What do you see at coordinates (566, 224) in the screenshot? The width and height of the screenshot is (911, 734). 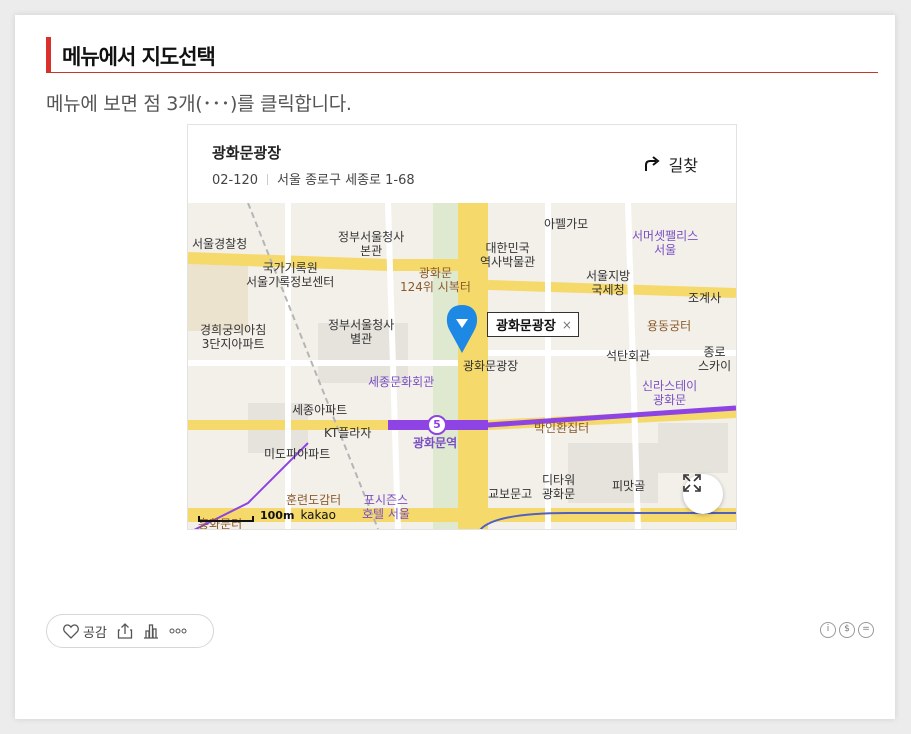 I see `map-label-apelgamo: 아펠가모` at bounding box center [566, 224].